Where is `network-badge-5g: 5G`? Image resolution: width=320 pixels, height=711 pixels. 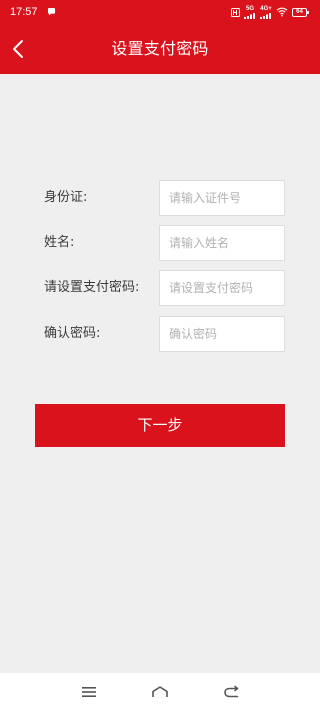
network-badge-5g: 5G is located at coordinates (249, 8).